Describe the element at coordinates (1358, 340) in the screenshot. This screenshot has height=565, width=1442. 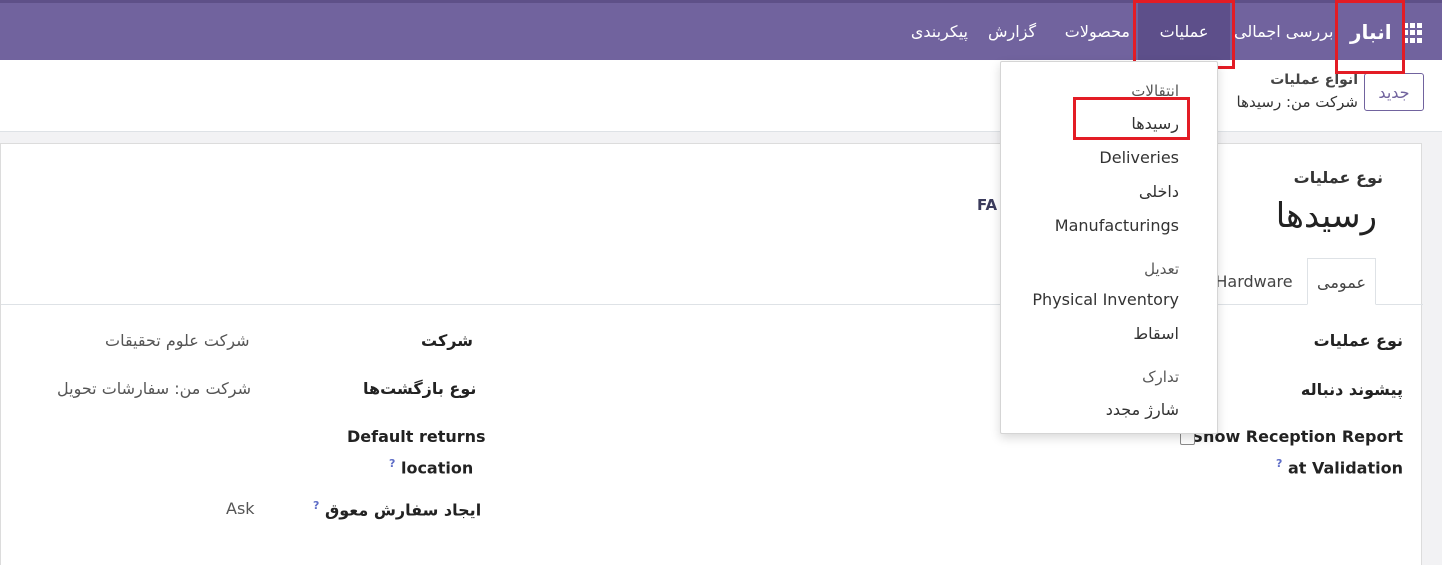
I see `field-operation-type-label: نوع عملیات` at that location.